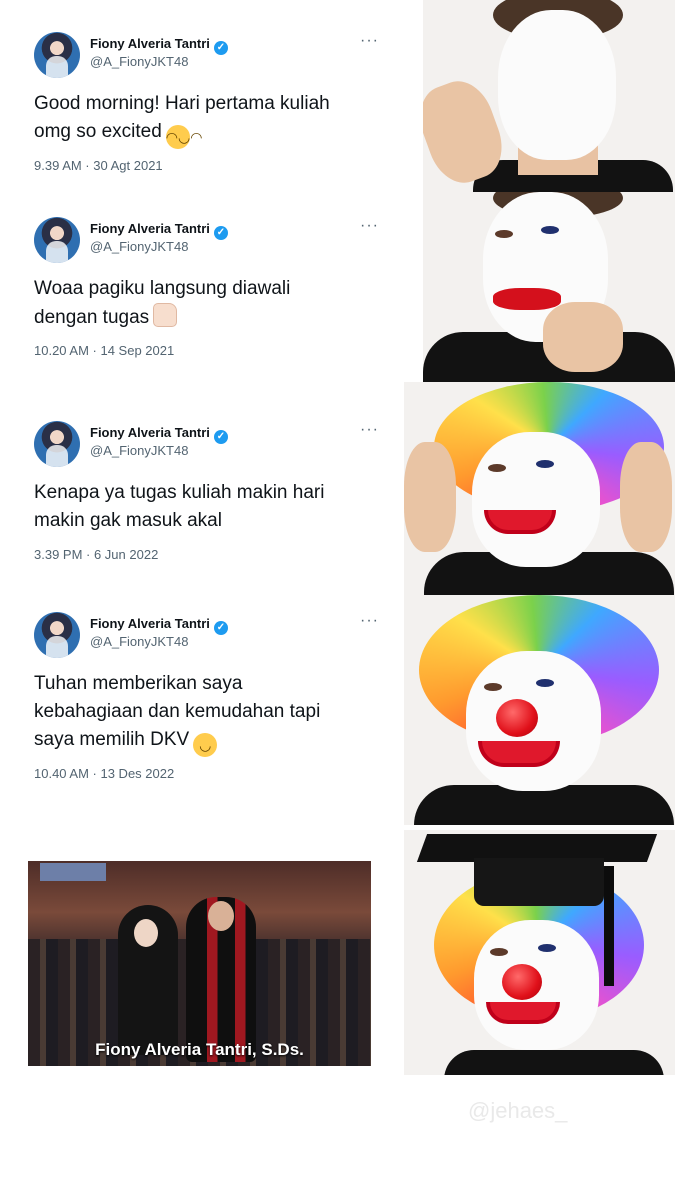 The height and width of the screenshot is (1200, 675). What do you see at coordinates (183, 137) in the screenshot?
I see `laughing-emoji-icon: ◠◡◠` at bounding box center [183, 137].